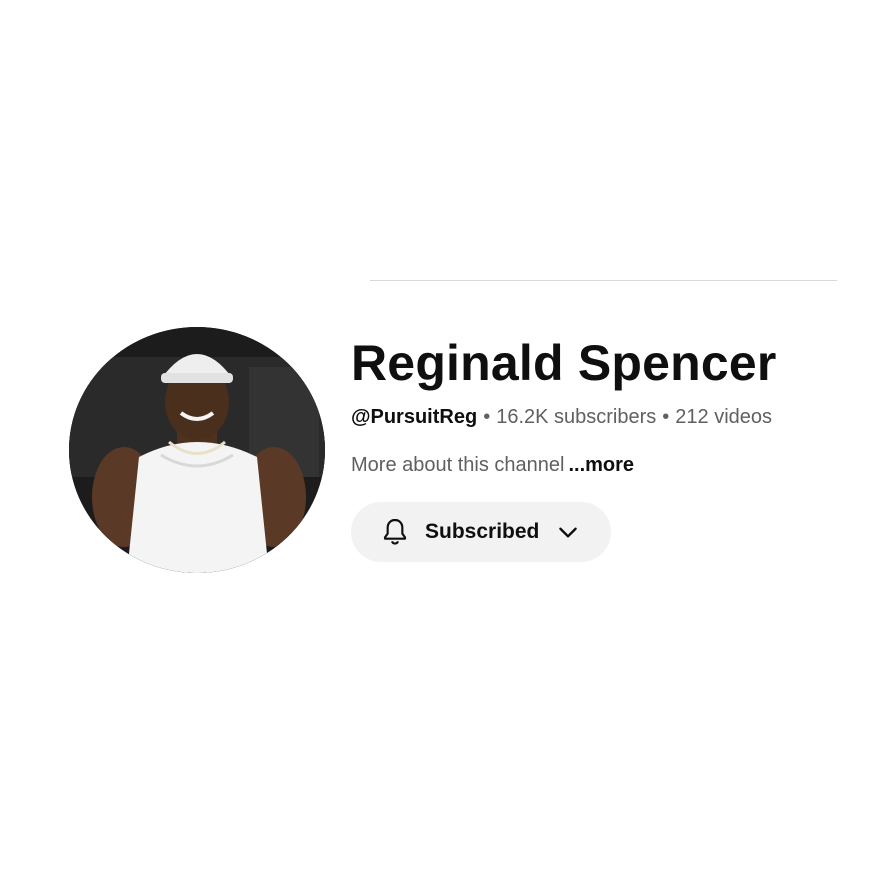 The width and height of the screenshot is (875, 875). I want to click on channel-avatar, so click(197, 450).